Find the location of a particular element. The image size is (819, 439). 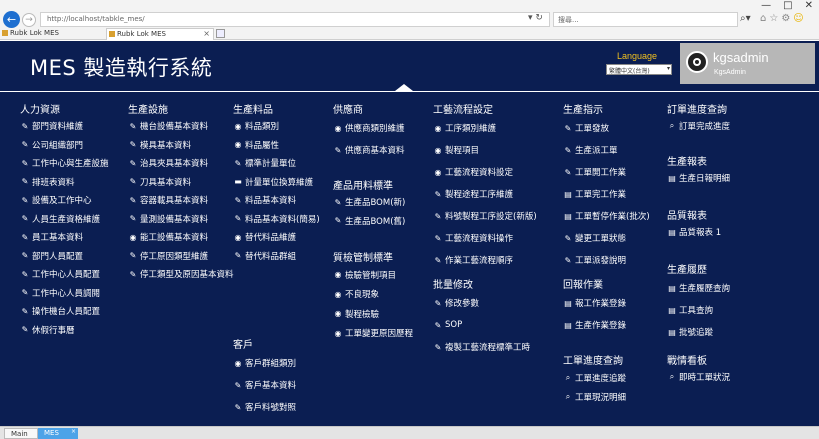

search-icon: ⌕ is located at coordinates (672, 377).